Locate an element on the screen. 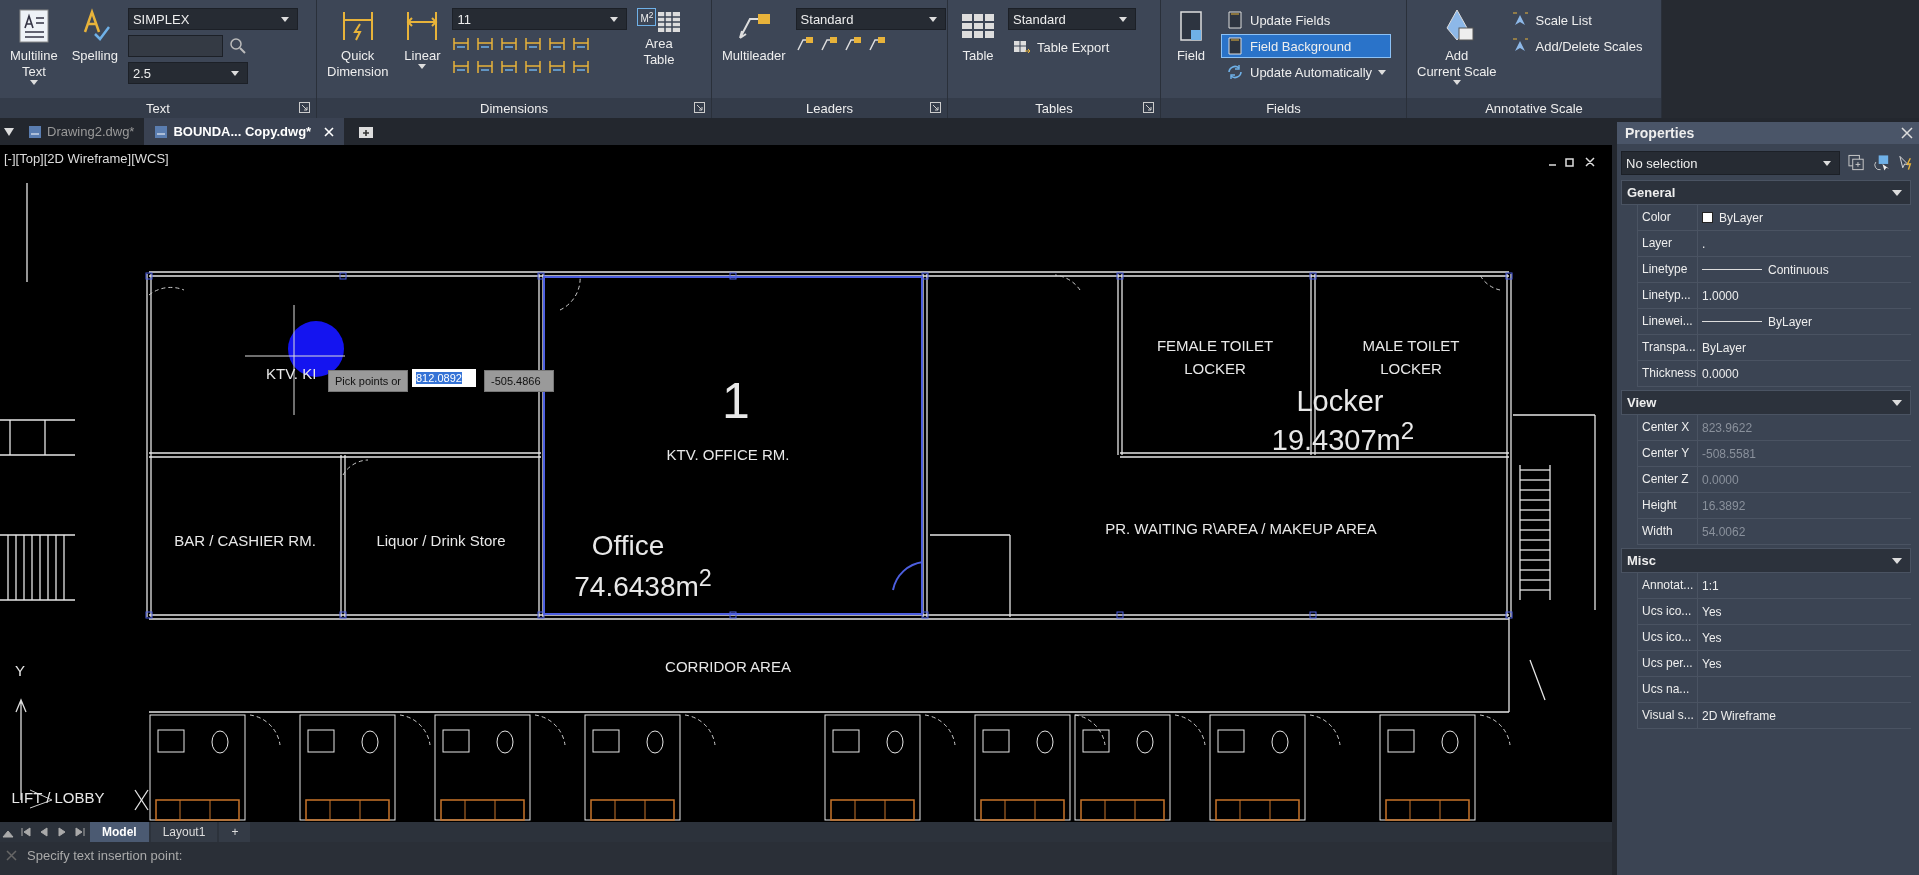 This screenshot has width=1919, height=875. room-label: 1 is located at coordinates (736, 401).